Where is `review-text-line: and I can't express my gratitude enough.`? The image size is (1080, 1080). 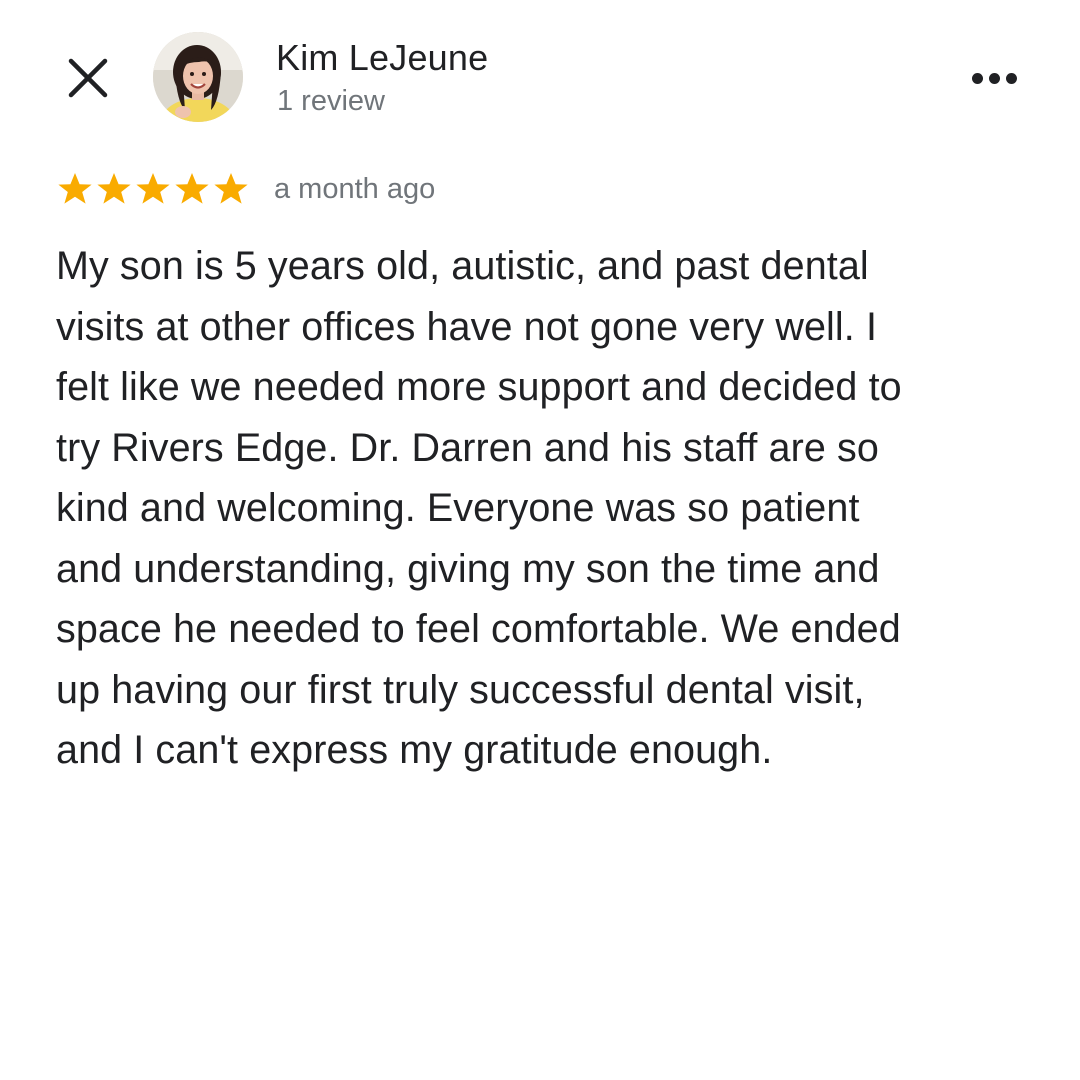
review-text-line: and I can't express my gratitude enough. is located at coordinates (414, 750).